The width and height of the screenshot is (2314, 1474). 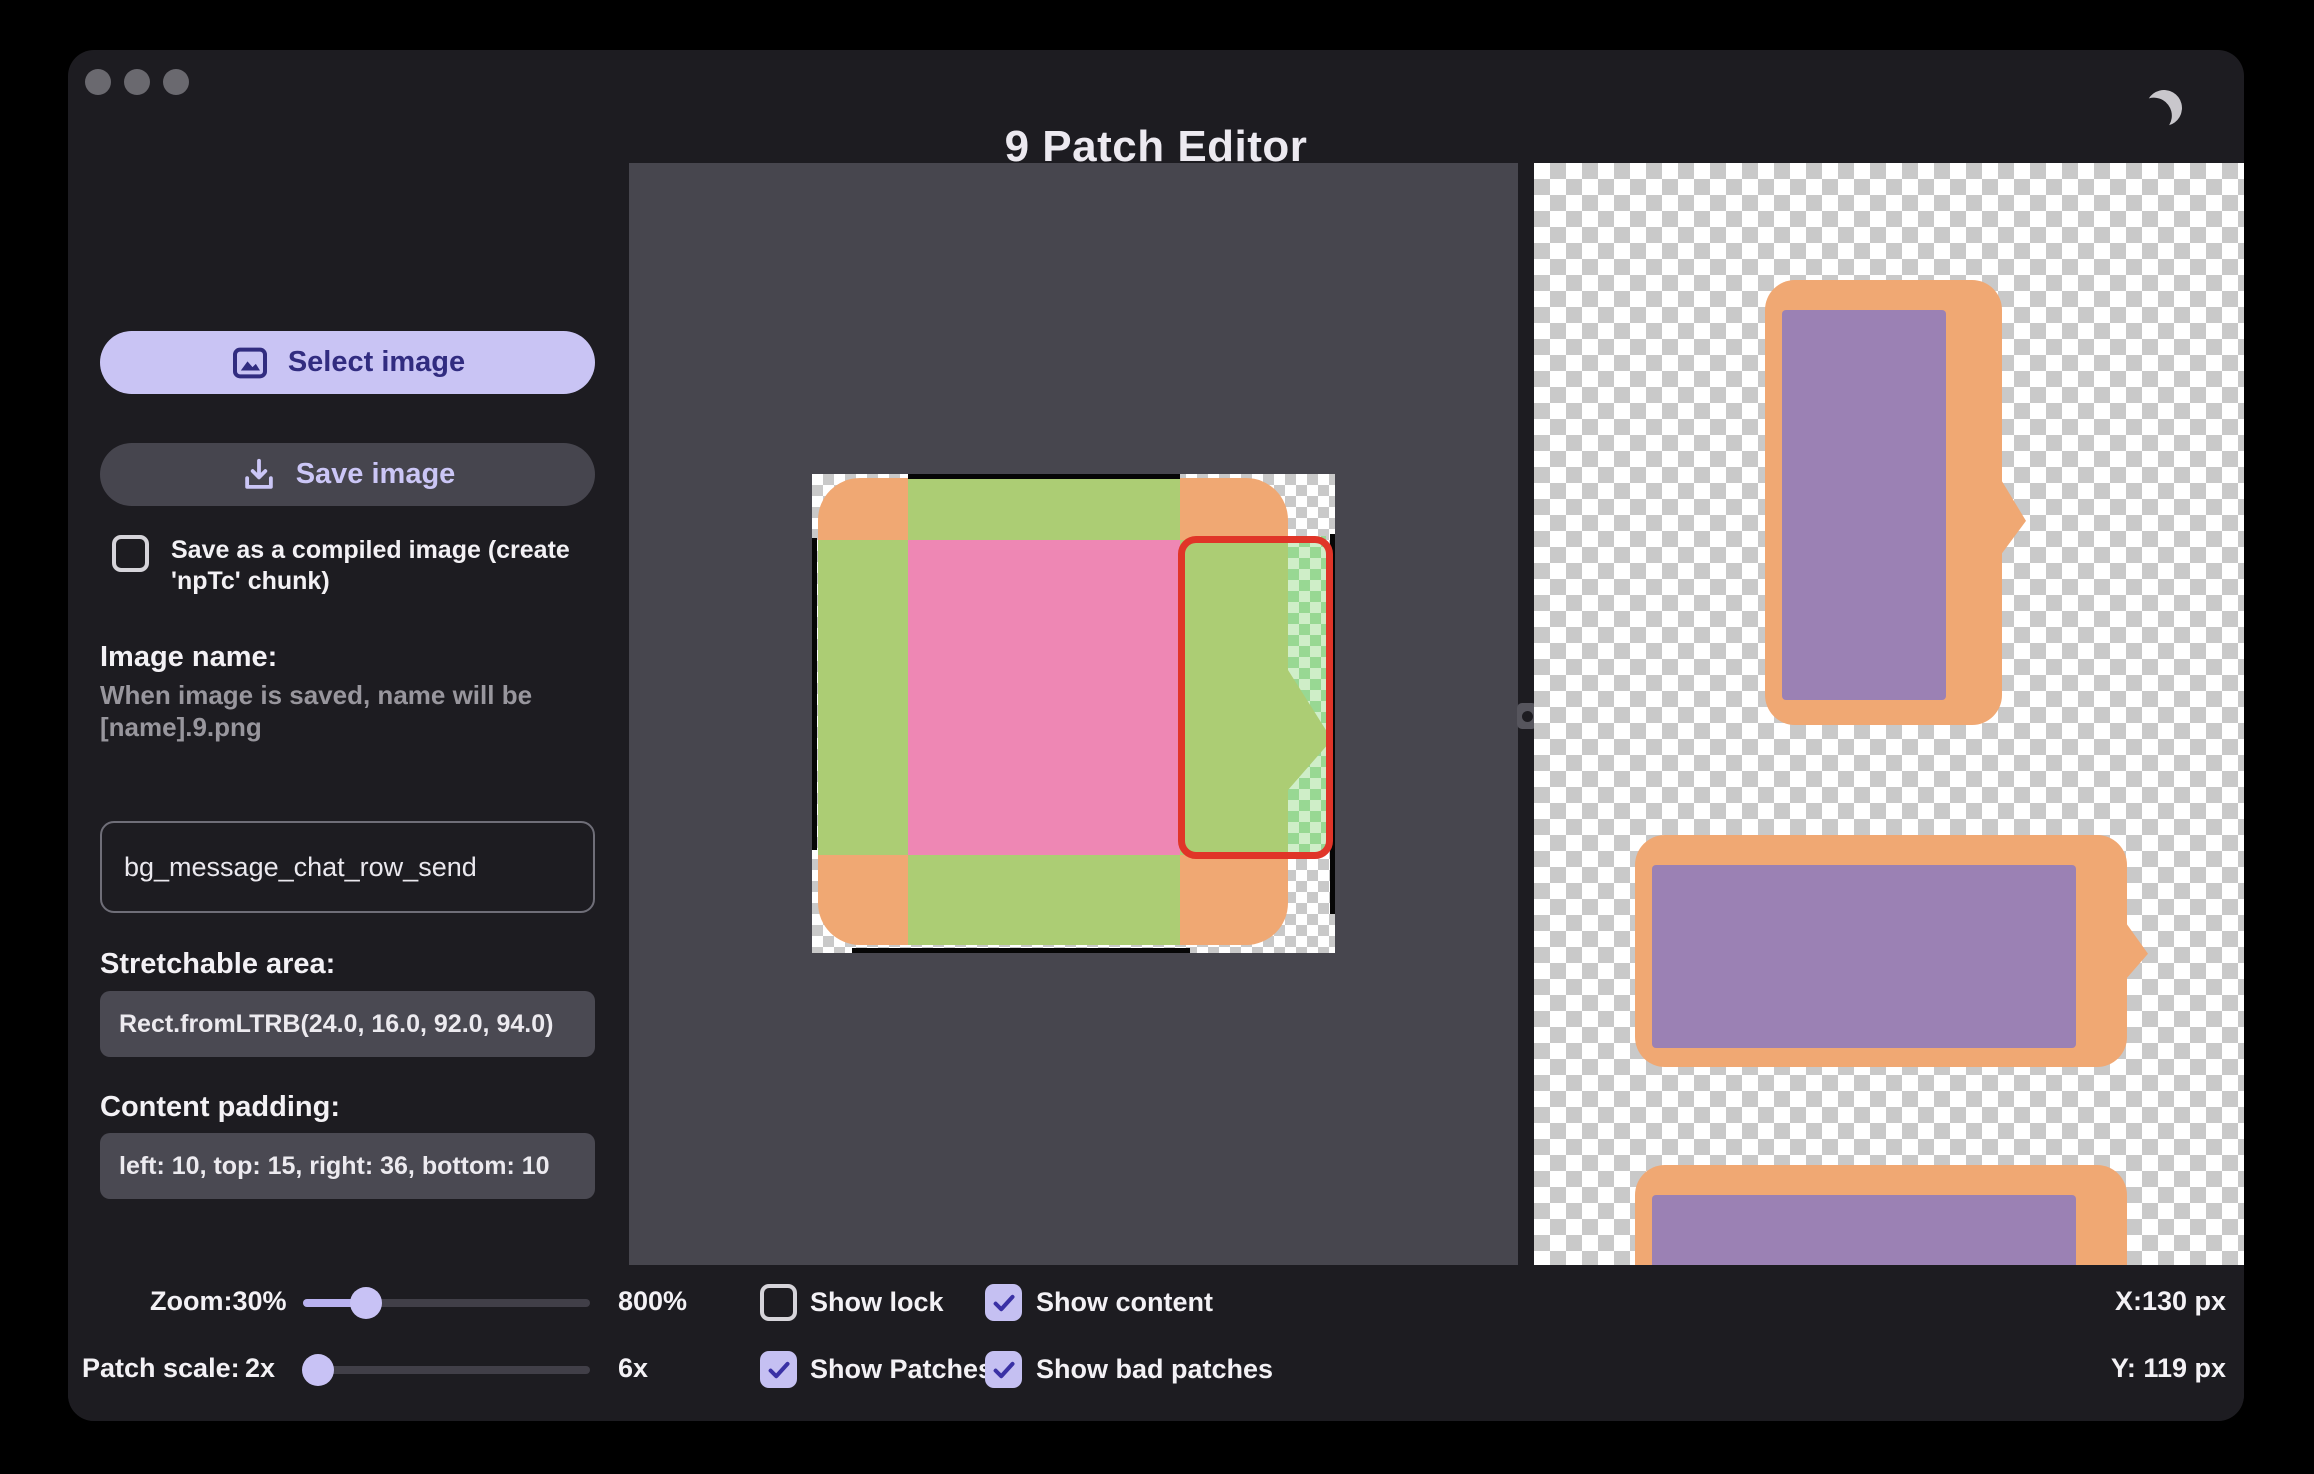 I want to click on preview-bubble-tall, so click(x=1895, y=502).